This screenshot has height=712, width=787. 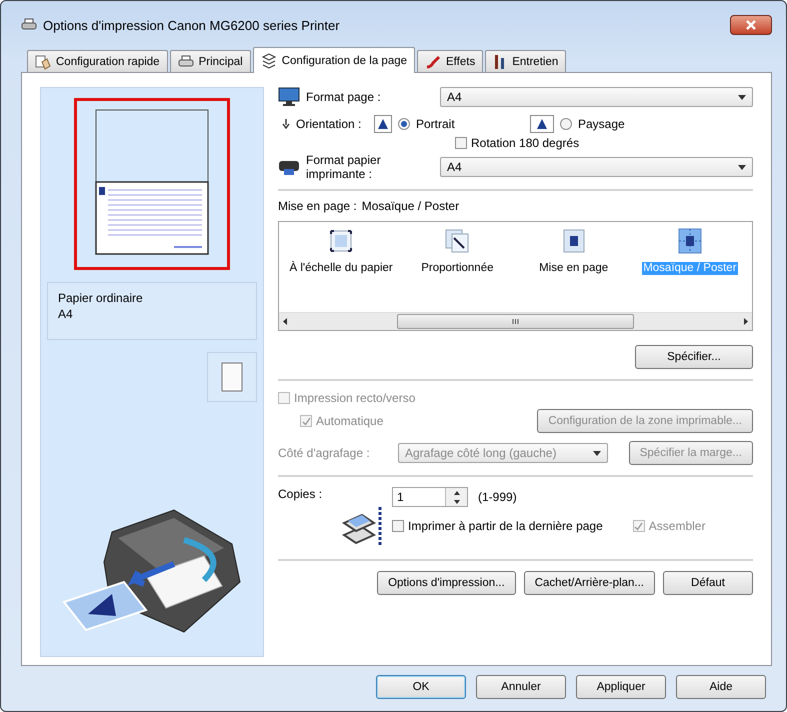 I want to click on page-thumbnail-button, so click(x=232, y=377).